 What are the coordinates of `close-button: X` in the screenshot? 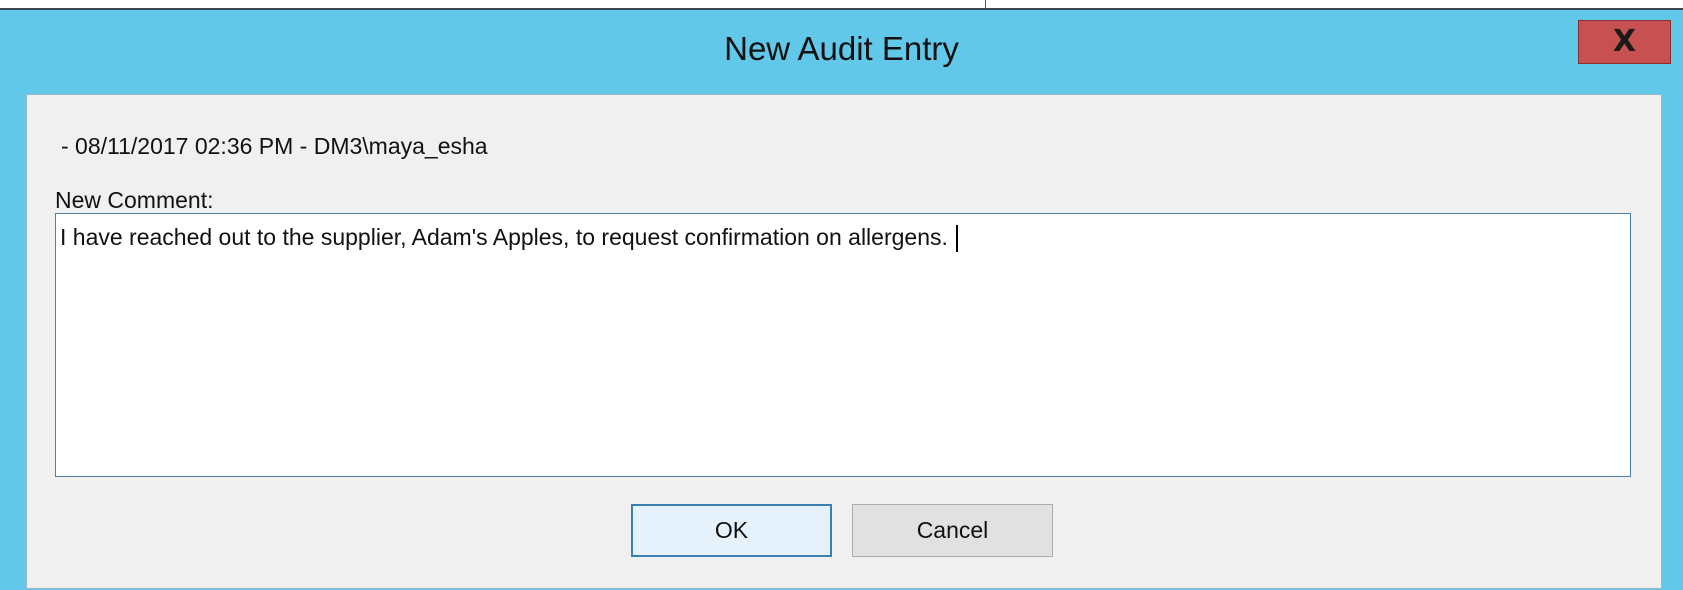 It's located at (1624, 42).